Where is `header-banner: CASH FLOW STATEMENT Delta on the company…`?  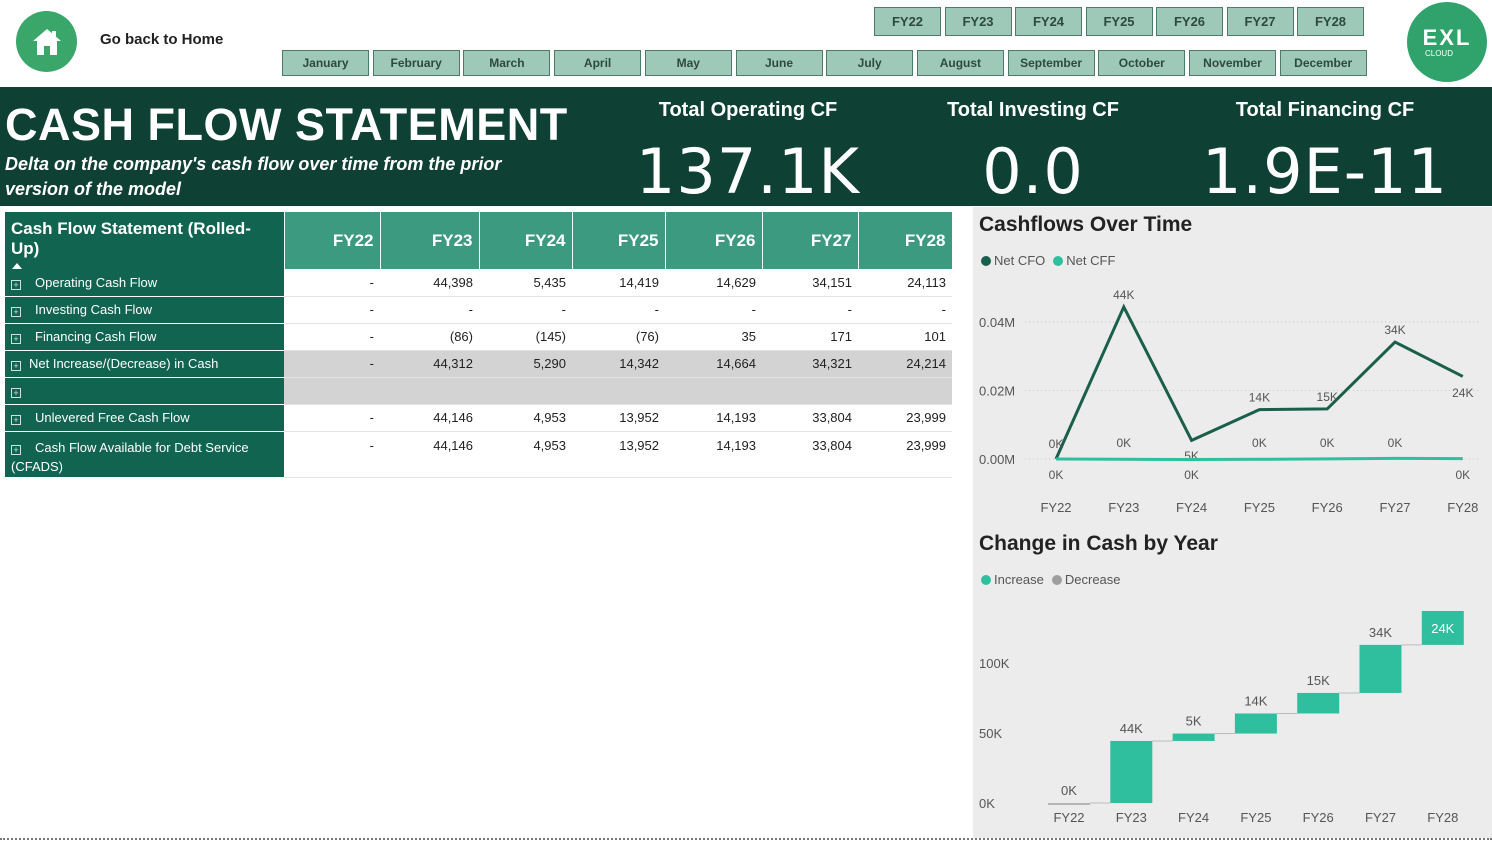
header-banner: CASH FLOW STATEMENT Delta on the company… is located at coordinates (746, 147).